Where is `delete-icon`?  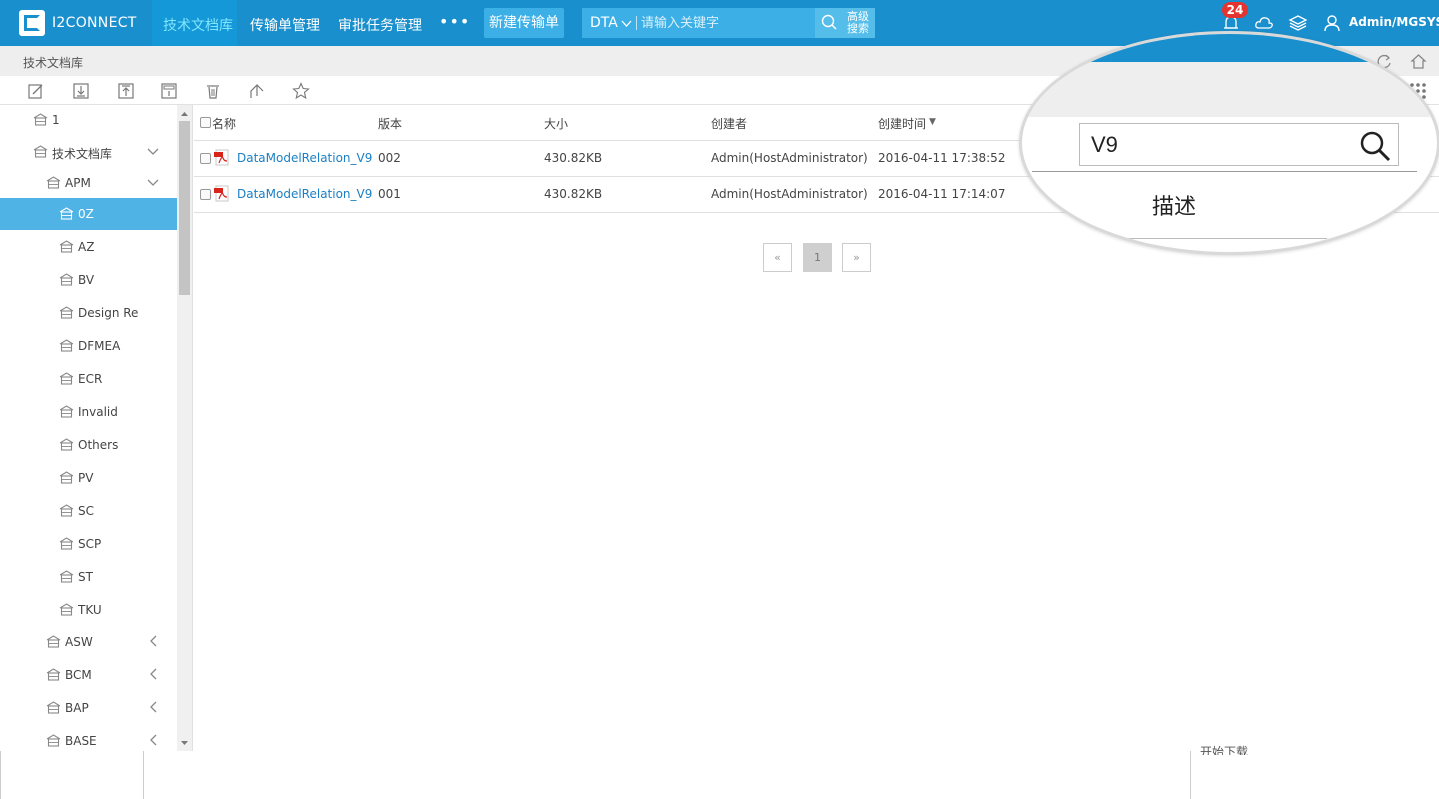
delete-icon is located at coordinates (213, 91).